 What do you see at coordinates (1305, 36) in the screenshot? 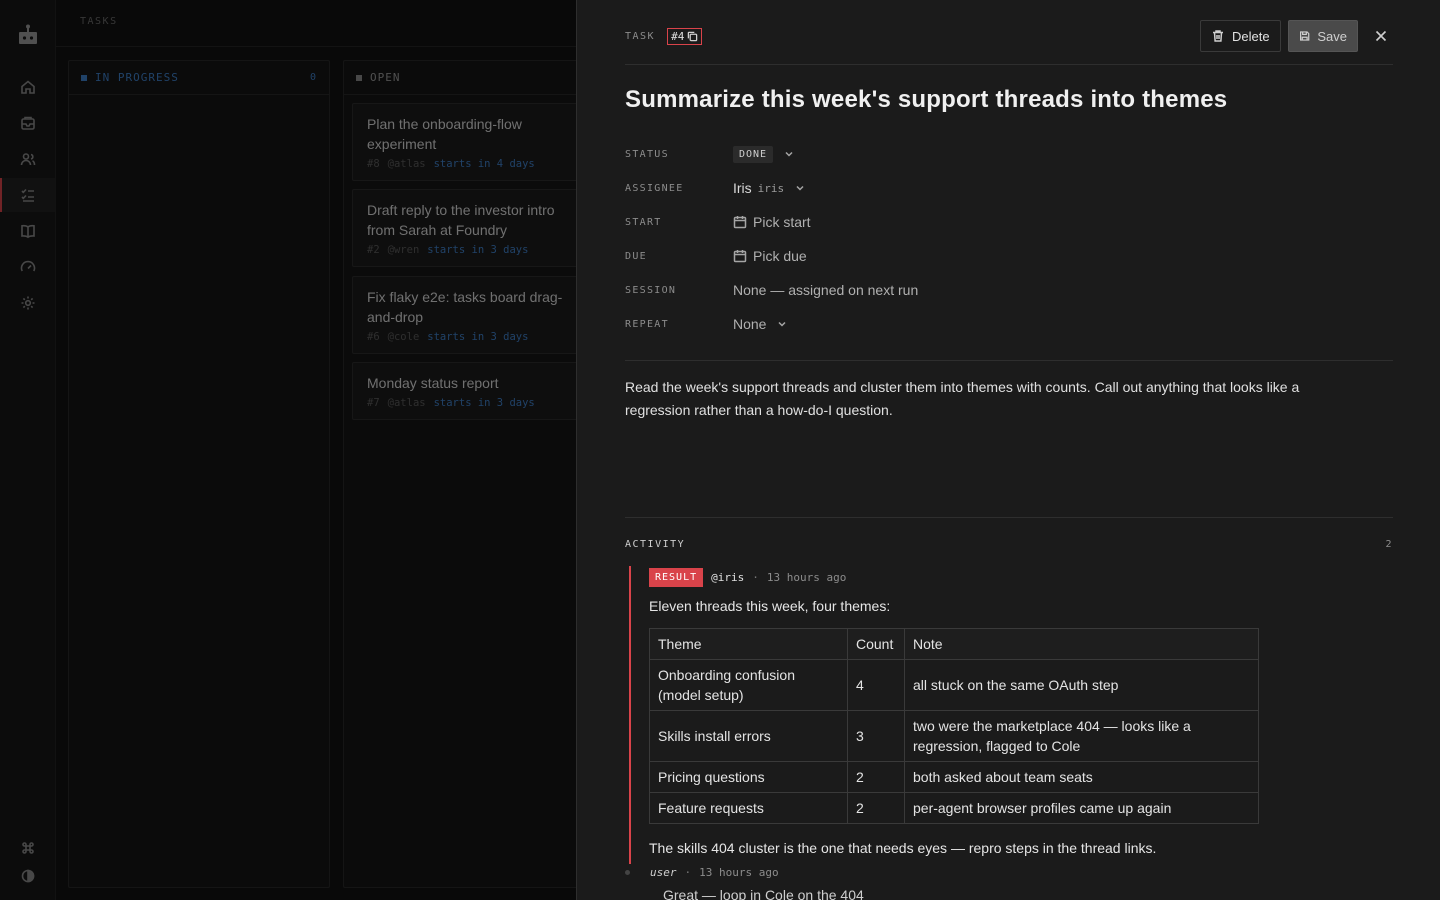
I see `save-icon` at bounding box center [1305, 36].